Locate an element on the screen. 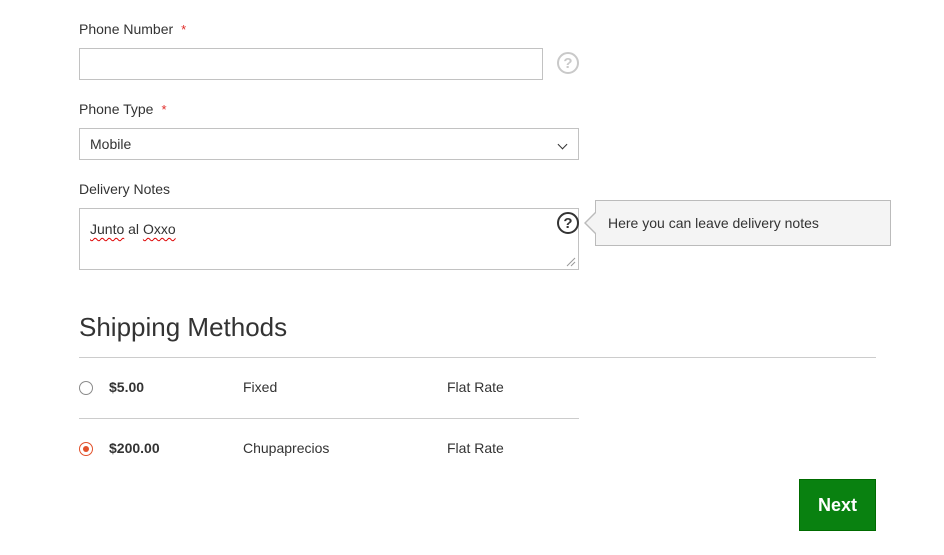 The height and width of the screenshot is (555, 944). delivery-notes-textarea: Junto al Oxxo is located at coordinates (329, 239).